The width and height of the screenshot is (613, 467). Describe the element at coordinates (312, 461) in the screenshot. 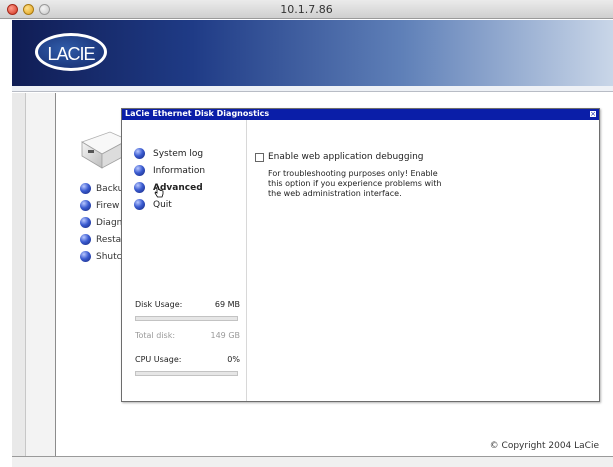

I see `bottom-divider` at that location.